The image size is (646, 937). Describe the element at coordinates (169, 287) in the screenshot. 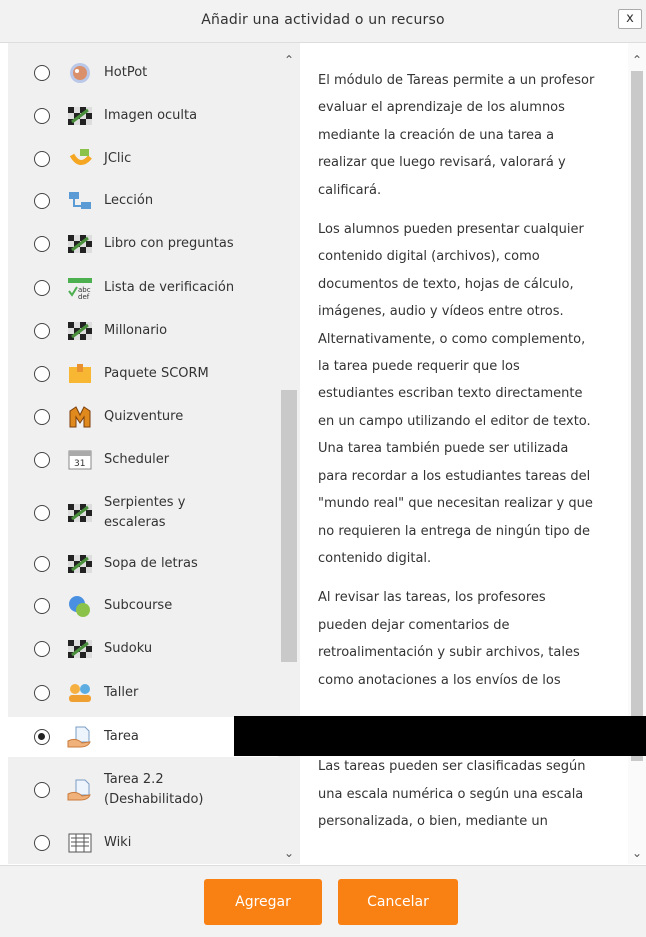

I see `activity-label: Lista de verificación` at that location.